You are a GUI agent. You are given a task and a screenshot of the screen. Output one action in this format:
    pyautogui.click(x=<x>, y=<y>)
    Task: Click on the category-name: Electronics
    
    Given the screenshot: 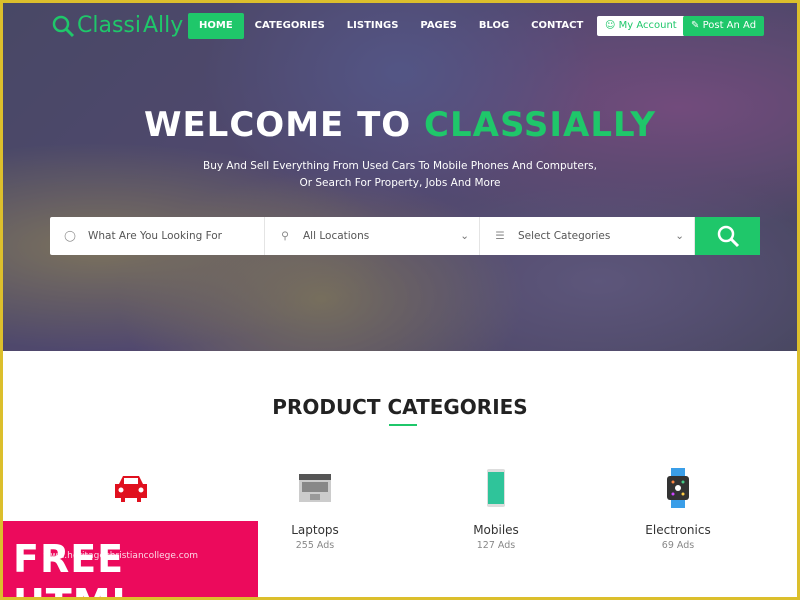 What is the action you would take?
    pyautogui.click(x=678, y=530)
    